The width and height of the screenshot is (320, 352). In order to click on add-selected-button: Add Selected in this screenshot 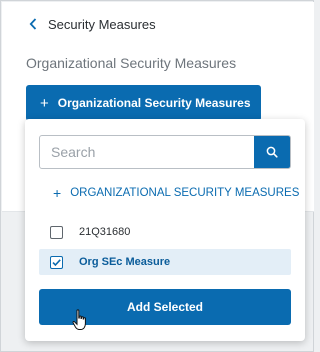, I will do `click(165, 307)`.